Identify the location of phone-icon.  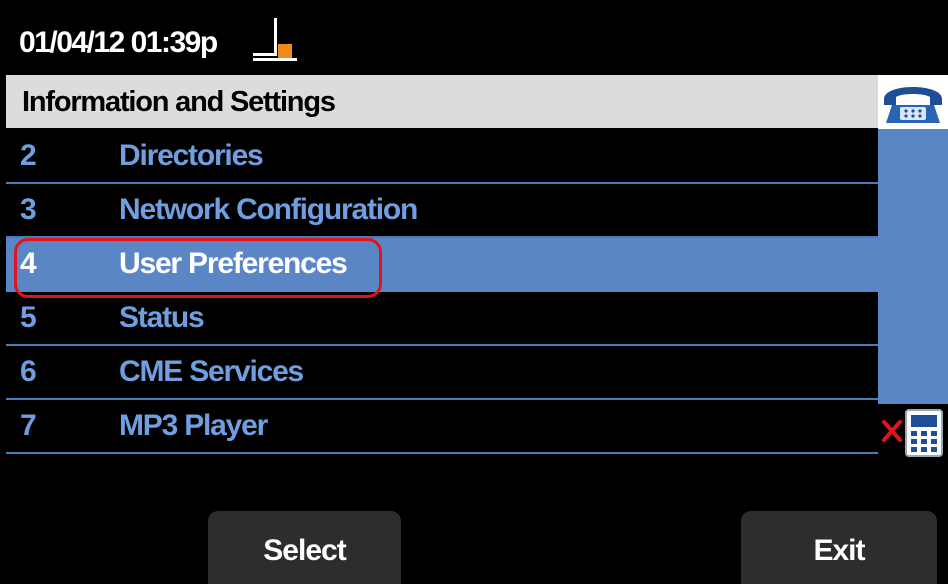
(913, 102).